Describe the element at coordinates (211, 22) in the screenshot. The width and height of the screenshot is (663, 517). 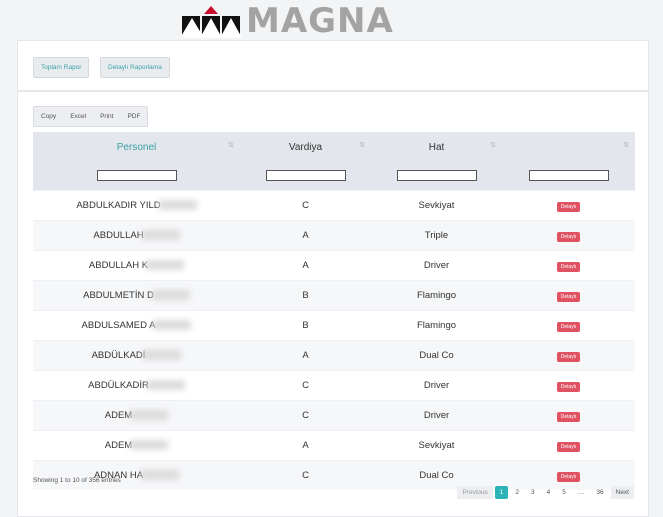
I see `magna-logo-icon` at that location.